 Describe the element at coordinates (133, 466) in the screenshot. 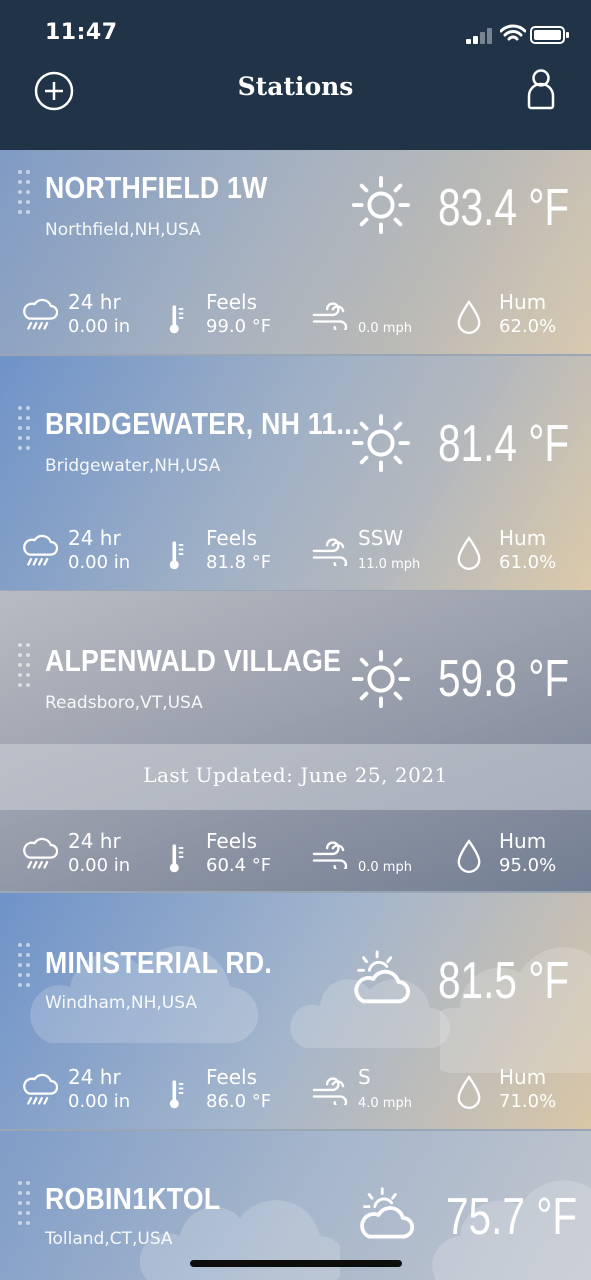

I see `station-location: Bridgewater,NH,USA` at that location.